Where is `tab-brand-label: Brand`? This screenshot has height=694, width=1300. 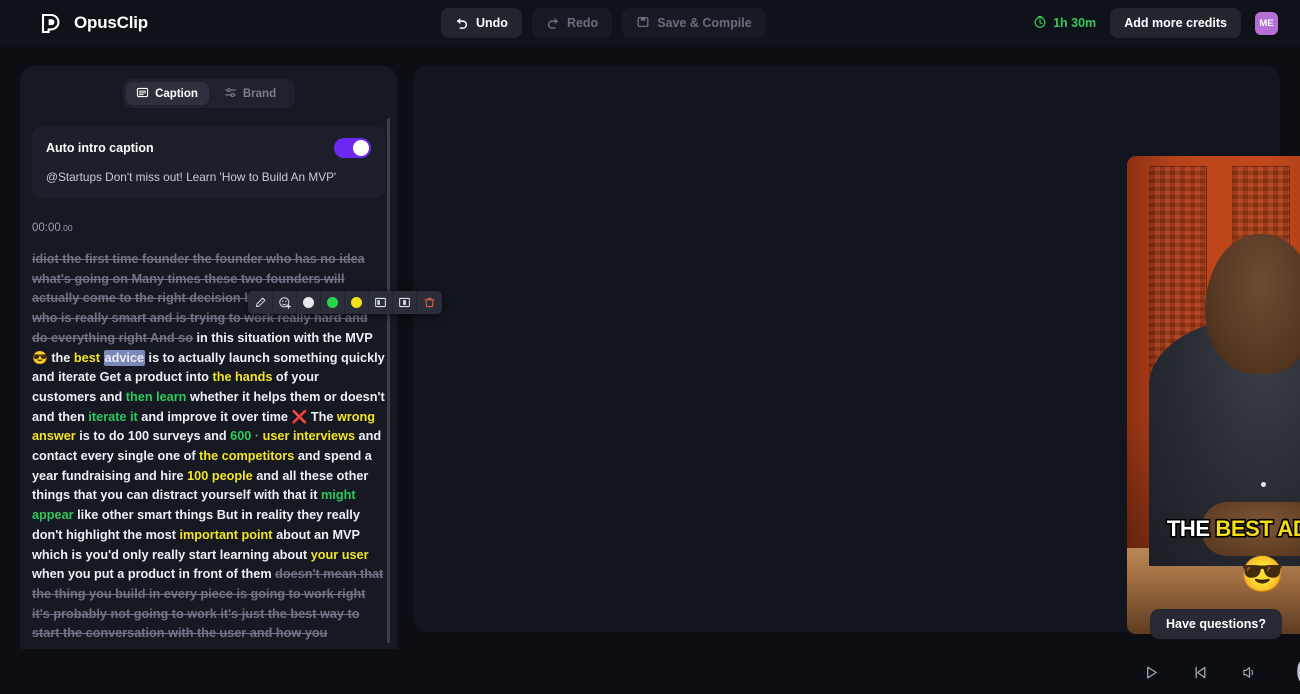
tab-brand-label: Brand is located at coordinates (259, 94).